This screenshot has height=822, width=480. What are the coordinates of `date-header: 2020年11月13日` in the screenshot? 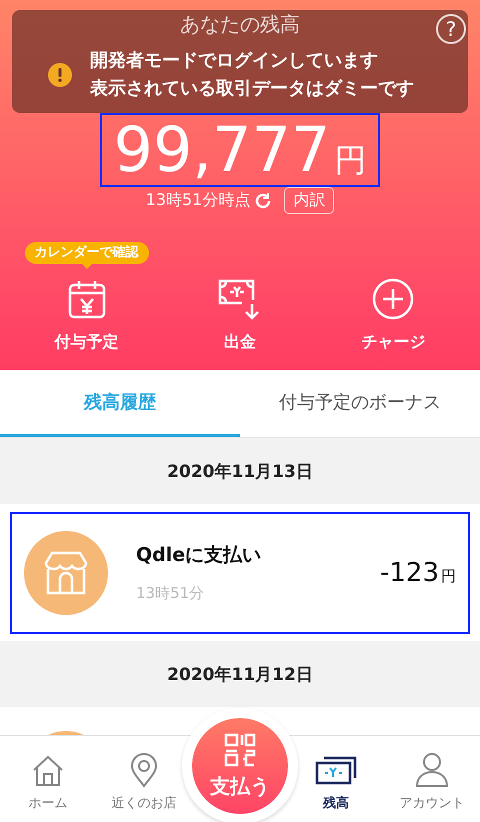 It's located at (240, 472).